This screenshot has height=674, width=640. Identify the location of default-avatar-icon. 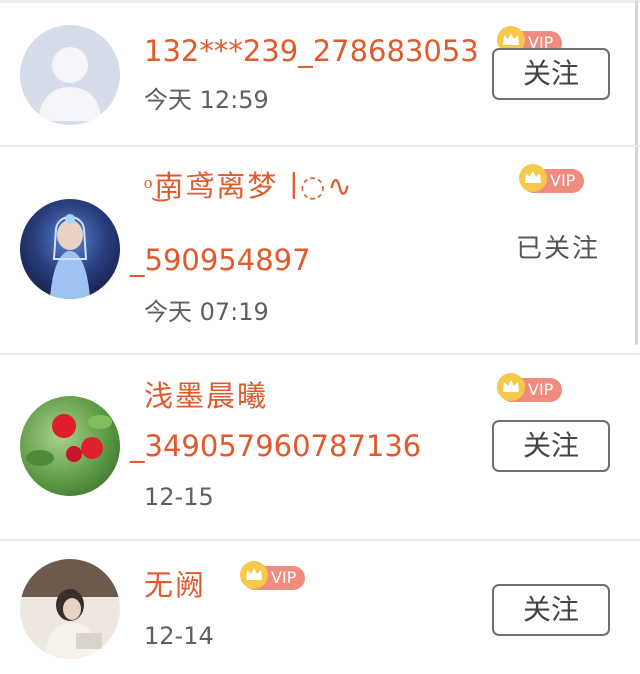
(70, 84).